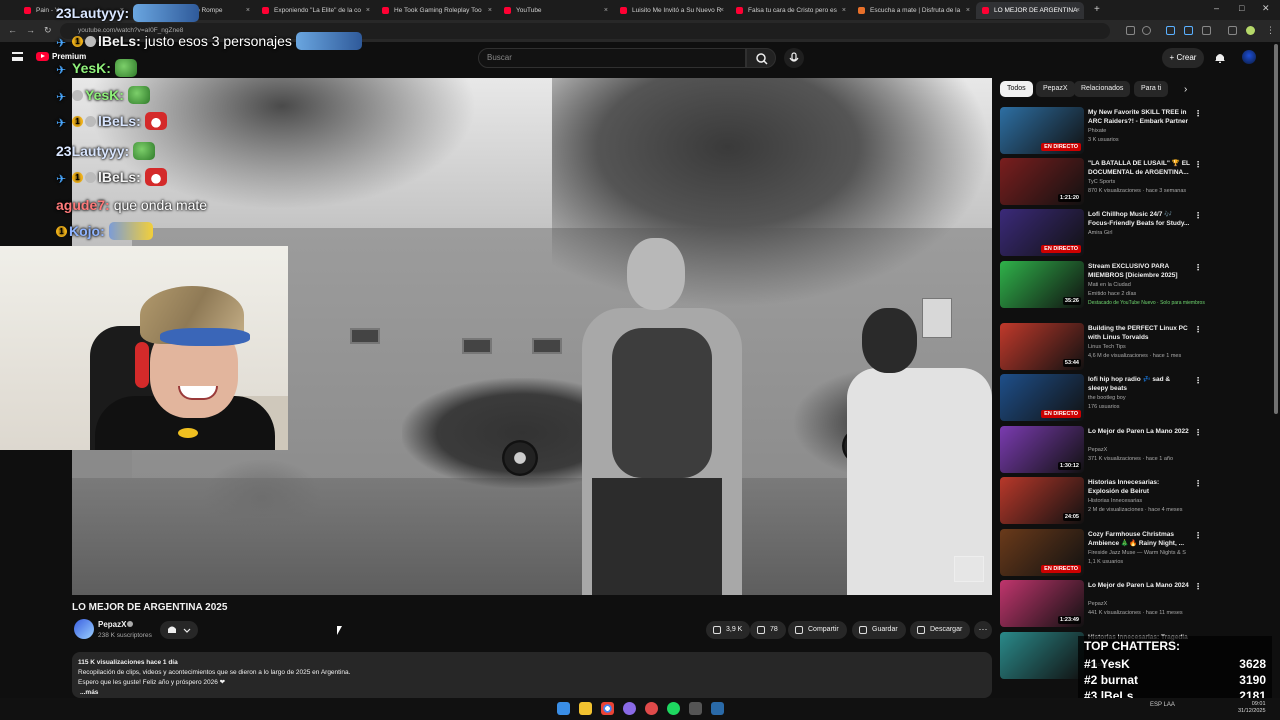 The image size is (1280, 720). What do you see at coordinates (1146, 30) in the screenshot?
I see `bookmark-star-icon` at bounding box center [1146, 30].